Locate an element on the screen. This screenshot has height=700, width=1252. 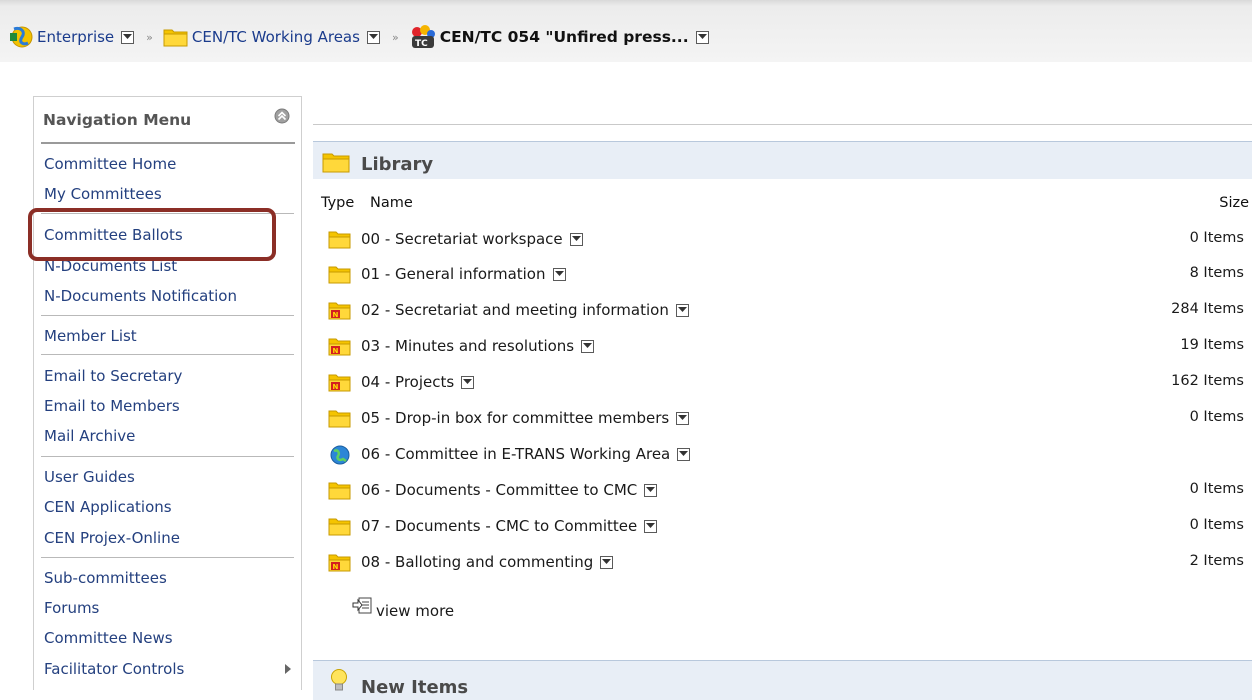
nav-item-committee-news: Committee News is located at coordinates (108, 638).